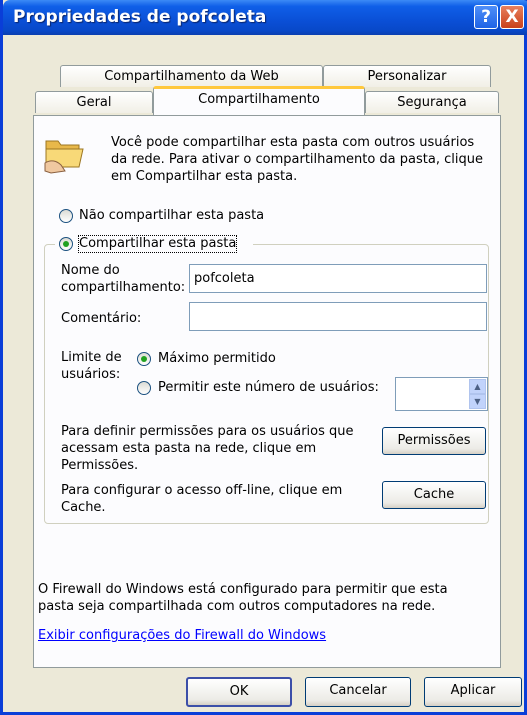 This screenshot has width=527, height=715. What do you see at coordinates (217, 359) in the screenshot?
I see `max-allowed-label: Máximo permitido` at bounding box center [217, 359].